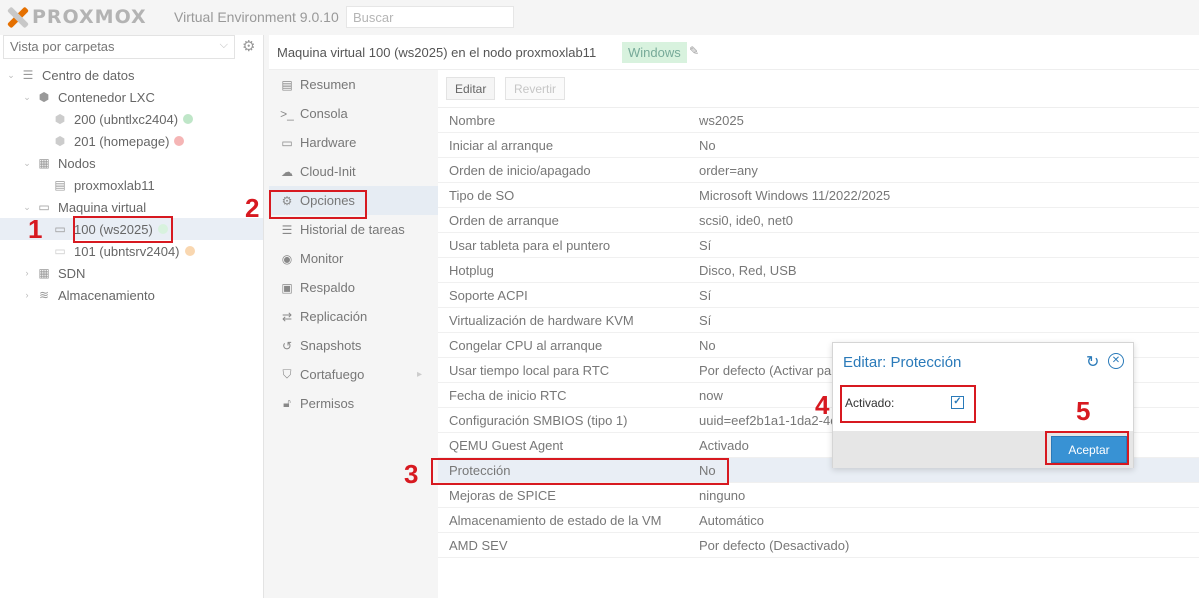  What do you see at coordinates (818, 220) in the screenshot?
I see `options-row: Orden de arranque scsi0, ide0, net0` at bounding box center [818, 220].